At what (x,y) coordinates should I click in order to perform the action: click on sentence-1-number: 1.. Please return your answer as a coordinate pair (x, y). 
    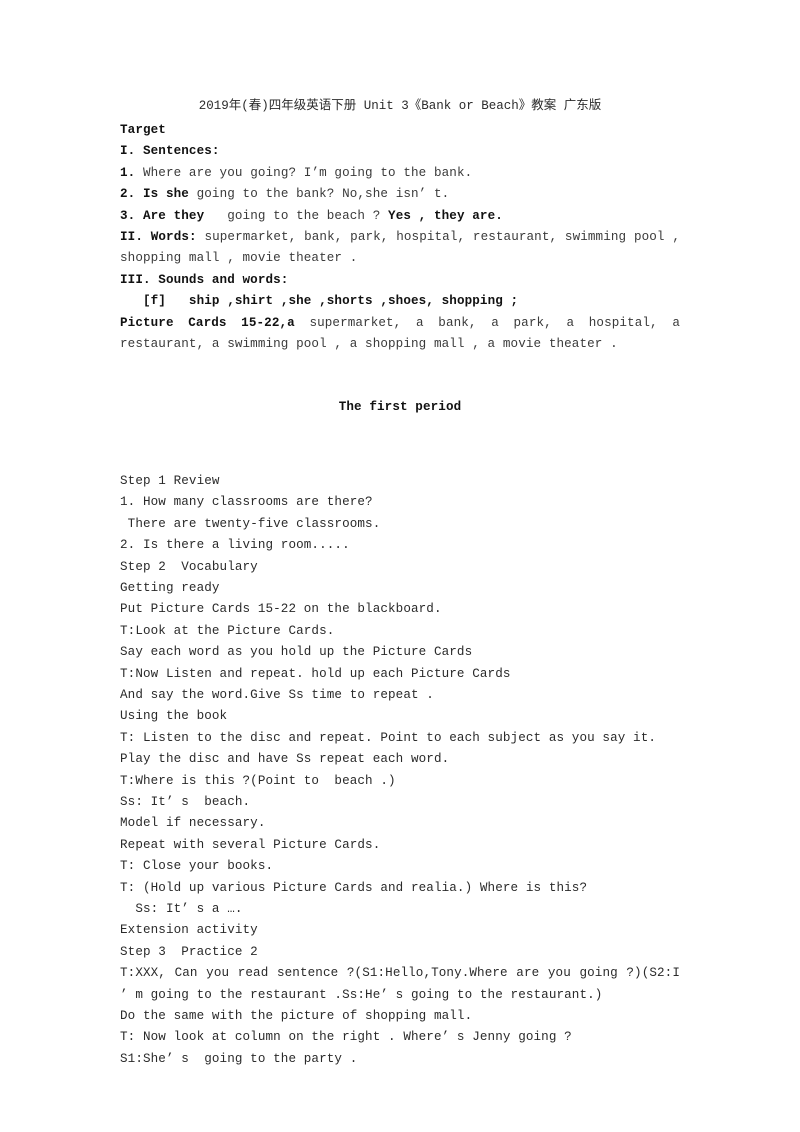
    Looking at the image, I should click on (131, 172).